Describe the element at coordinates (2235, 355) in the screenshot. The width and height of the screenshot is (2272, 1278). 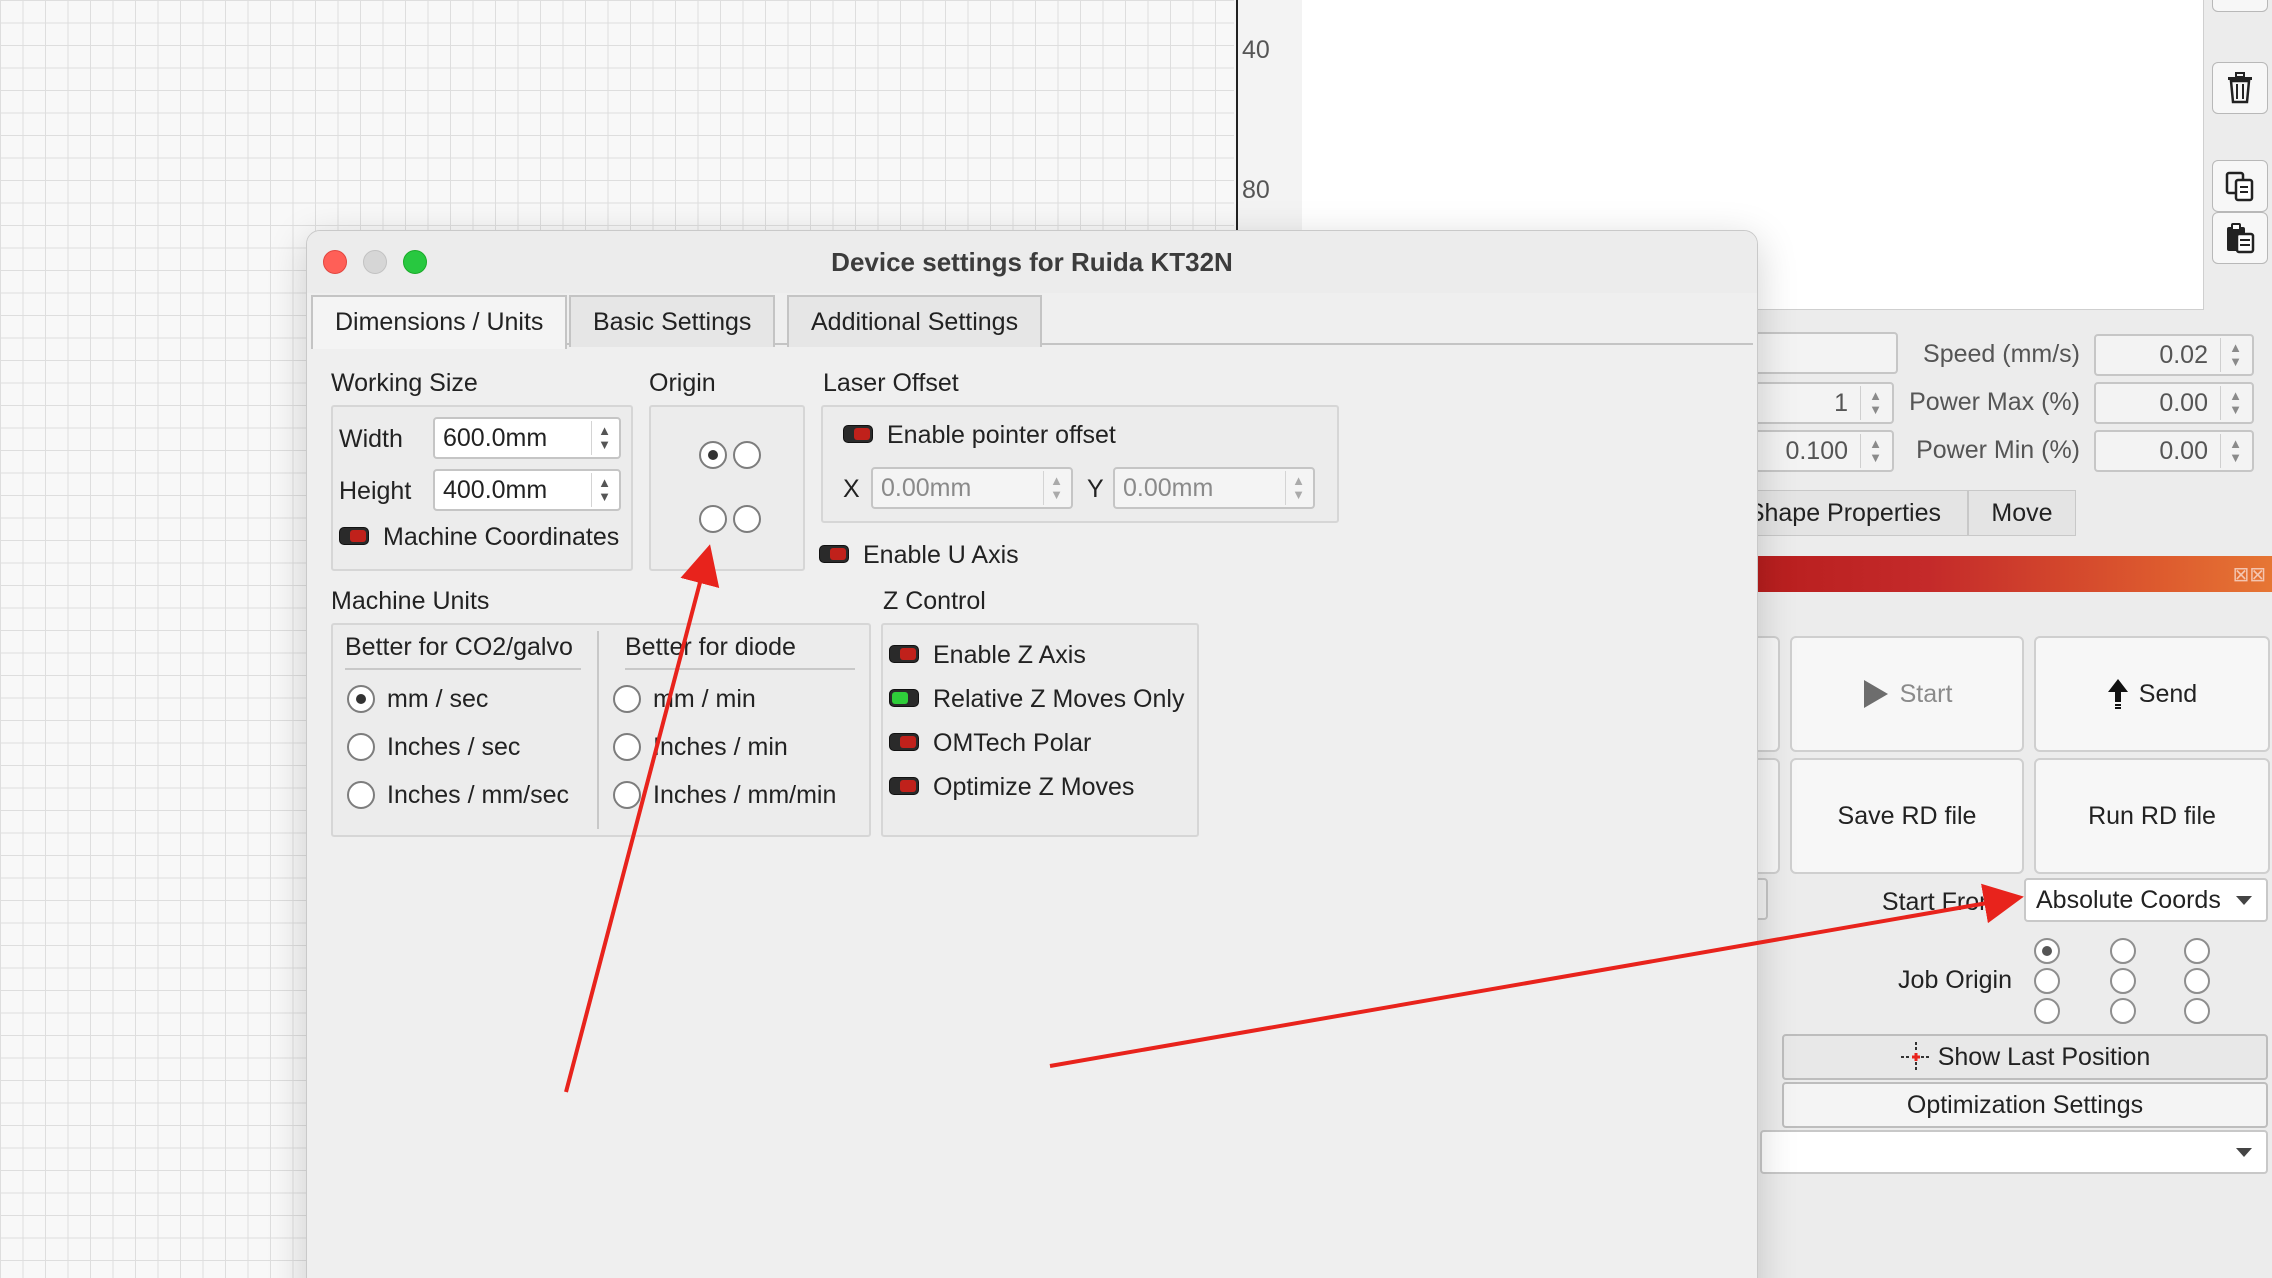
I see `speed-stepper: ▲ ▼` at that location.